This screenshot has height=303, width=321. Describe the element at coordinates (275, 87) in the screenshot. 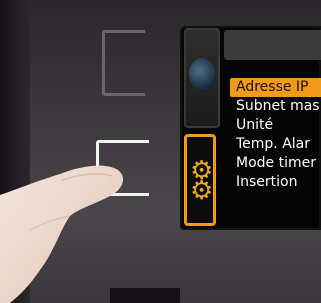

I see `menu-item-ip-address: Adresse IP` at that location.